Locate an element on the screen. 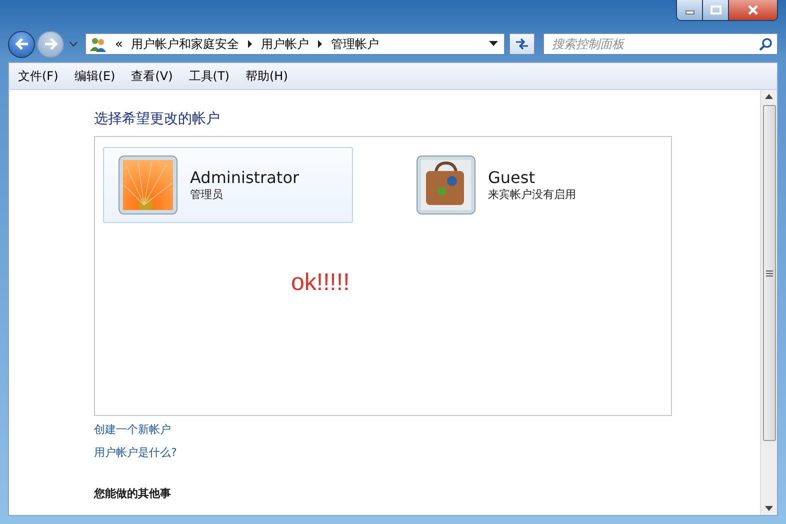  maximize-icon is located at coordinates (716, 10).